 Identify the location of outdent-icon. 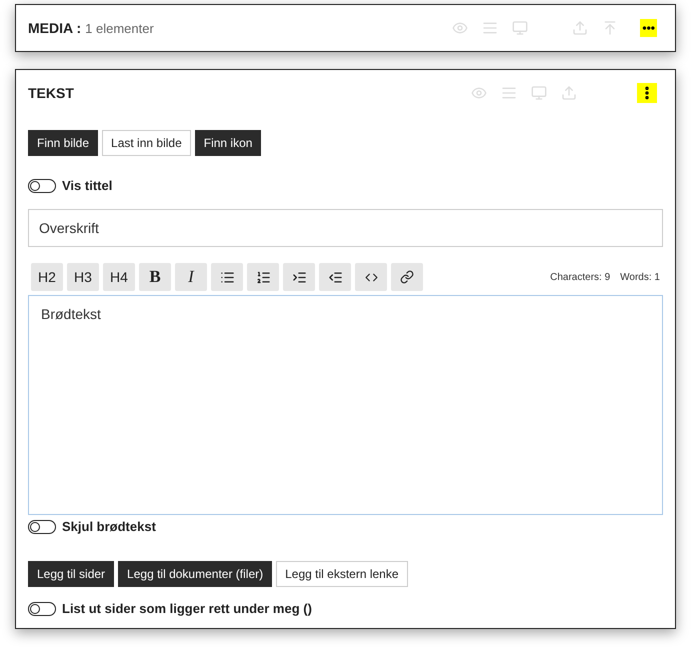
(335, 277).